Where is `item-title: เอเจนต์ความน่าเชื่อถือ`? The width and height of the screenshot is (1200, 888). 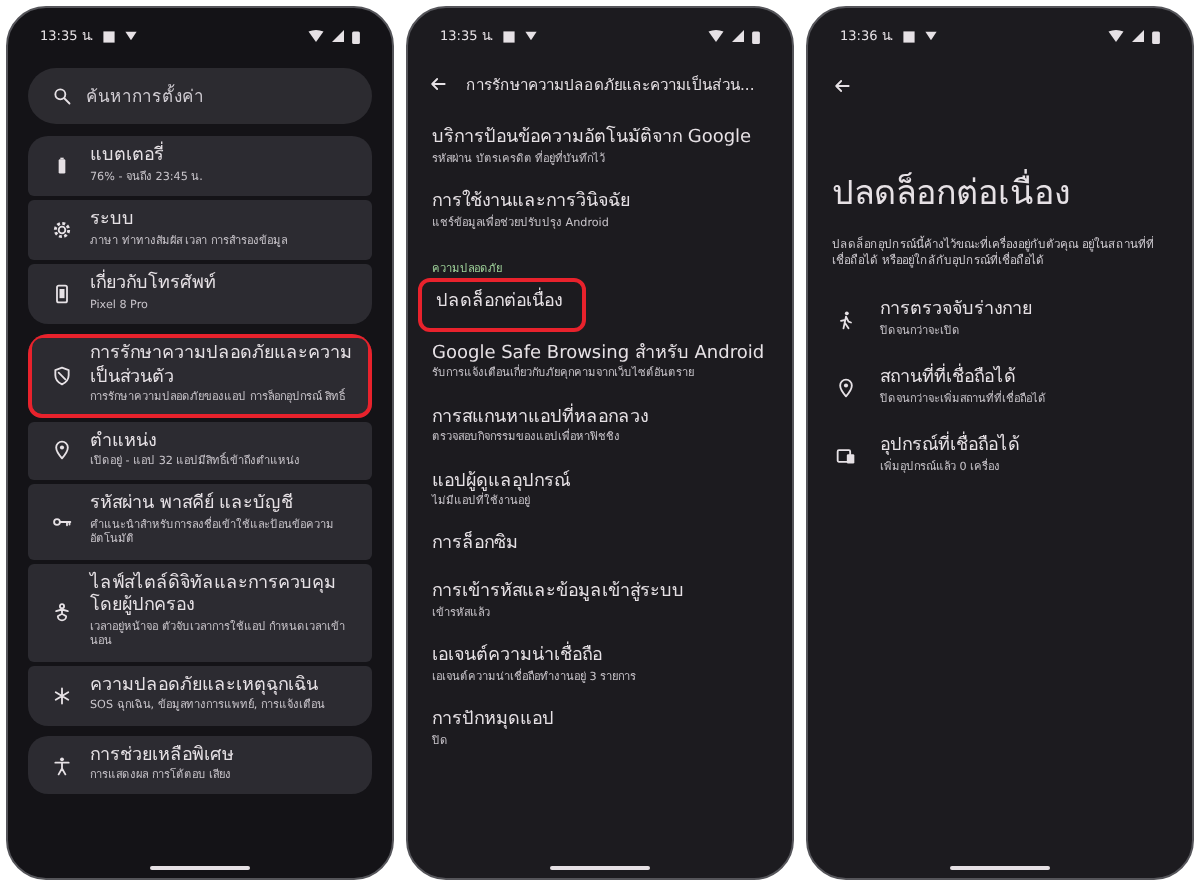
item-title: เอเจนต์ความน่าเชื่อถือ is located at coordinates (600, 658).